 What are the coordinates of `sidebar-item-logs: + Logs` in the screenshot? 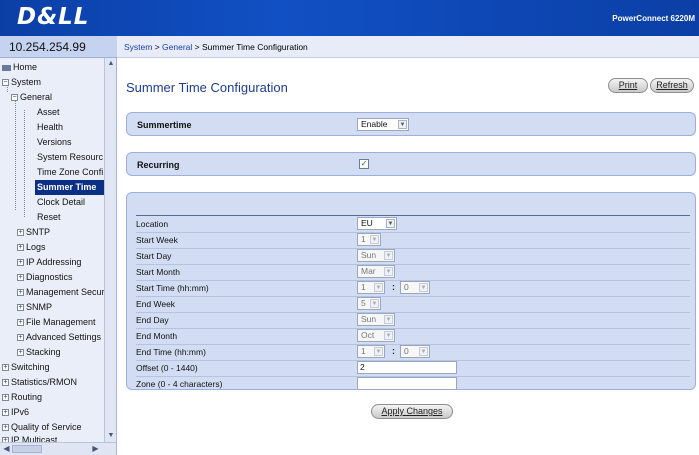 It's located at (31, 247).